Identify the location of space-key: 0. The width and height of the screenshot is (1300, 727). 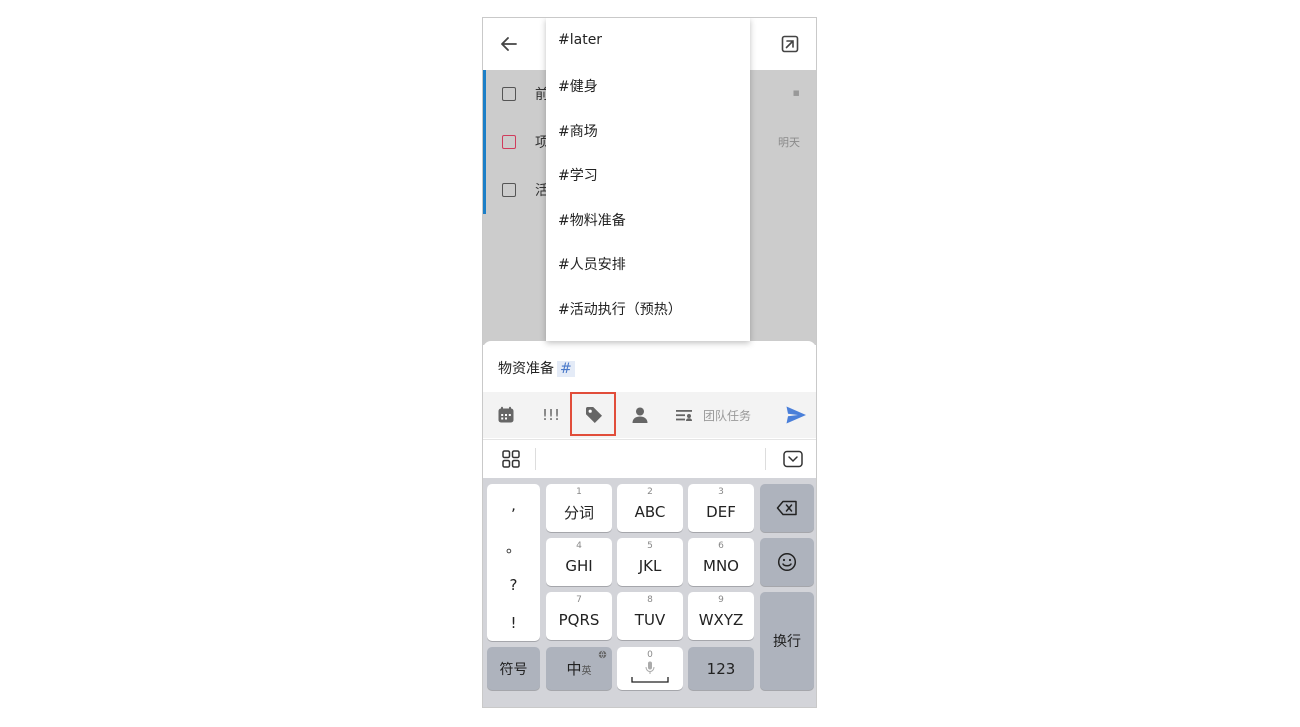
(650, 668).